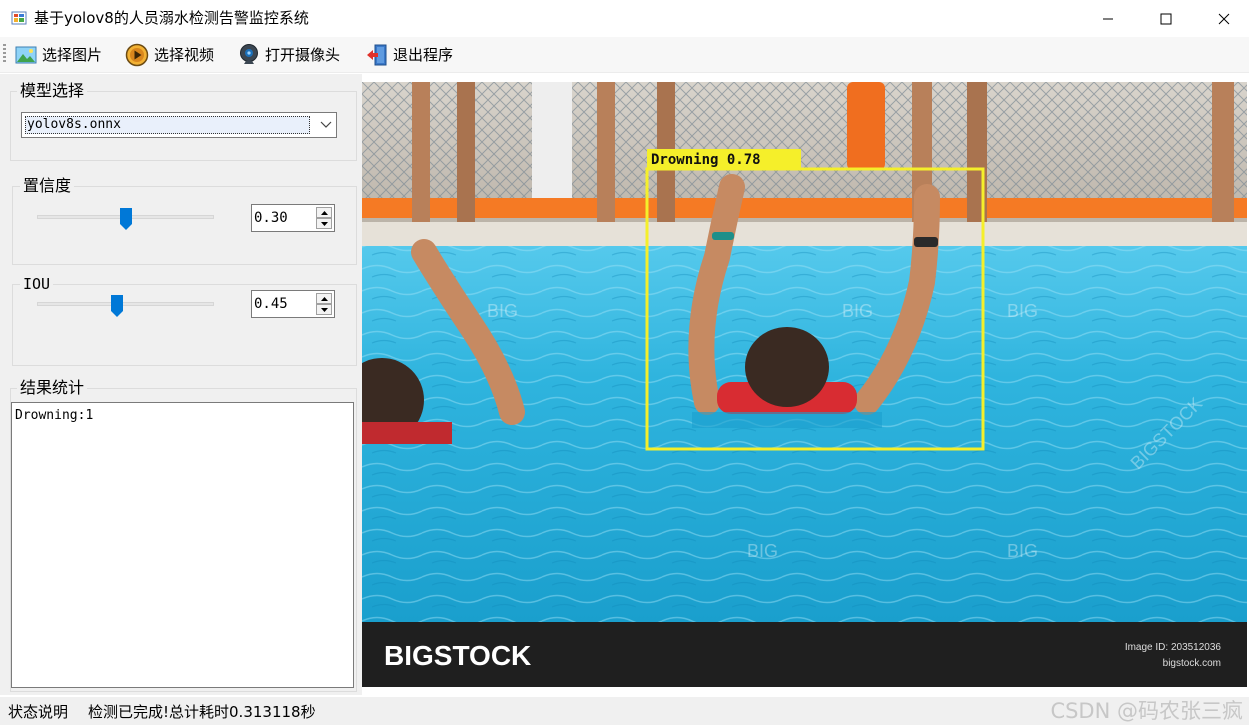 The image size is (1249, 725). Describe the element at coordinates (52, 388) in the screenshot. I see `results-group-title: 结果统计` at that location.